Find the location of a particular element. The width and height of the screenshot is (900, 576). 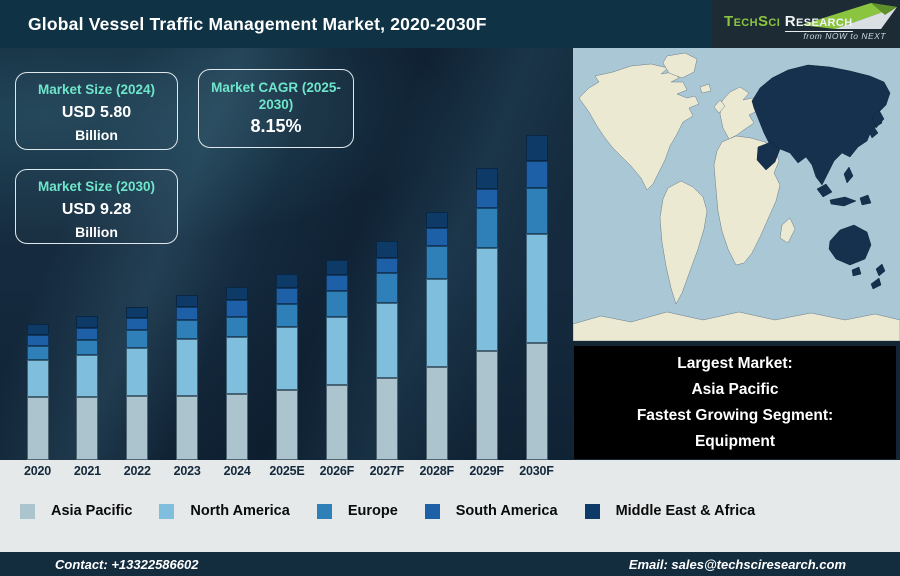

bar-2024 is located at coordinates (237, 373).